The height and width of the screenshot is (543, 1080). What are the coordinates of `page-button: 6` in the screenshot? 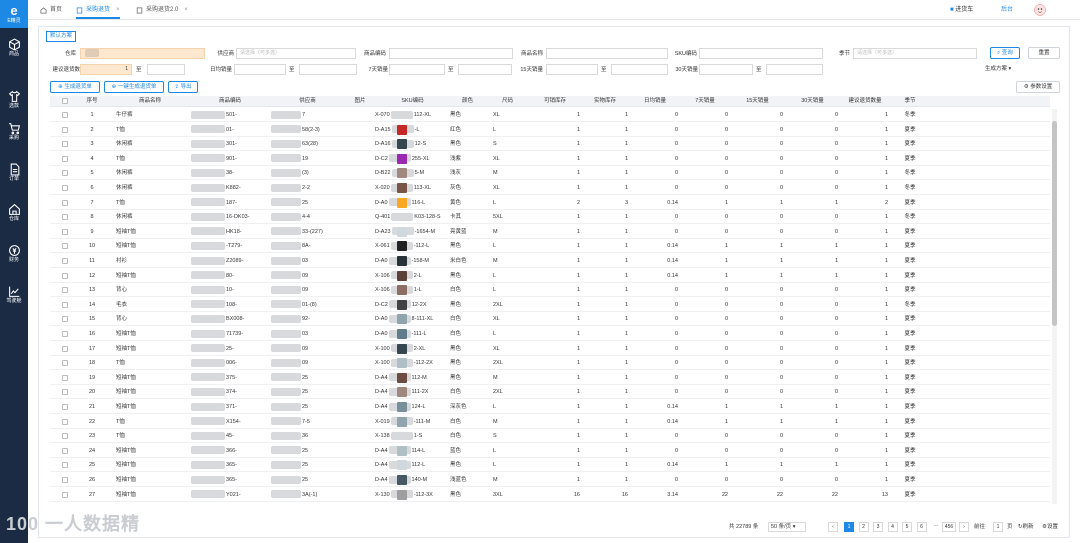 It's located at (921, 527).